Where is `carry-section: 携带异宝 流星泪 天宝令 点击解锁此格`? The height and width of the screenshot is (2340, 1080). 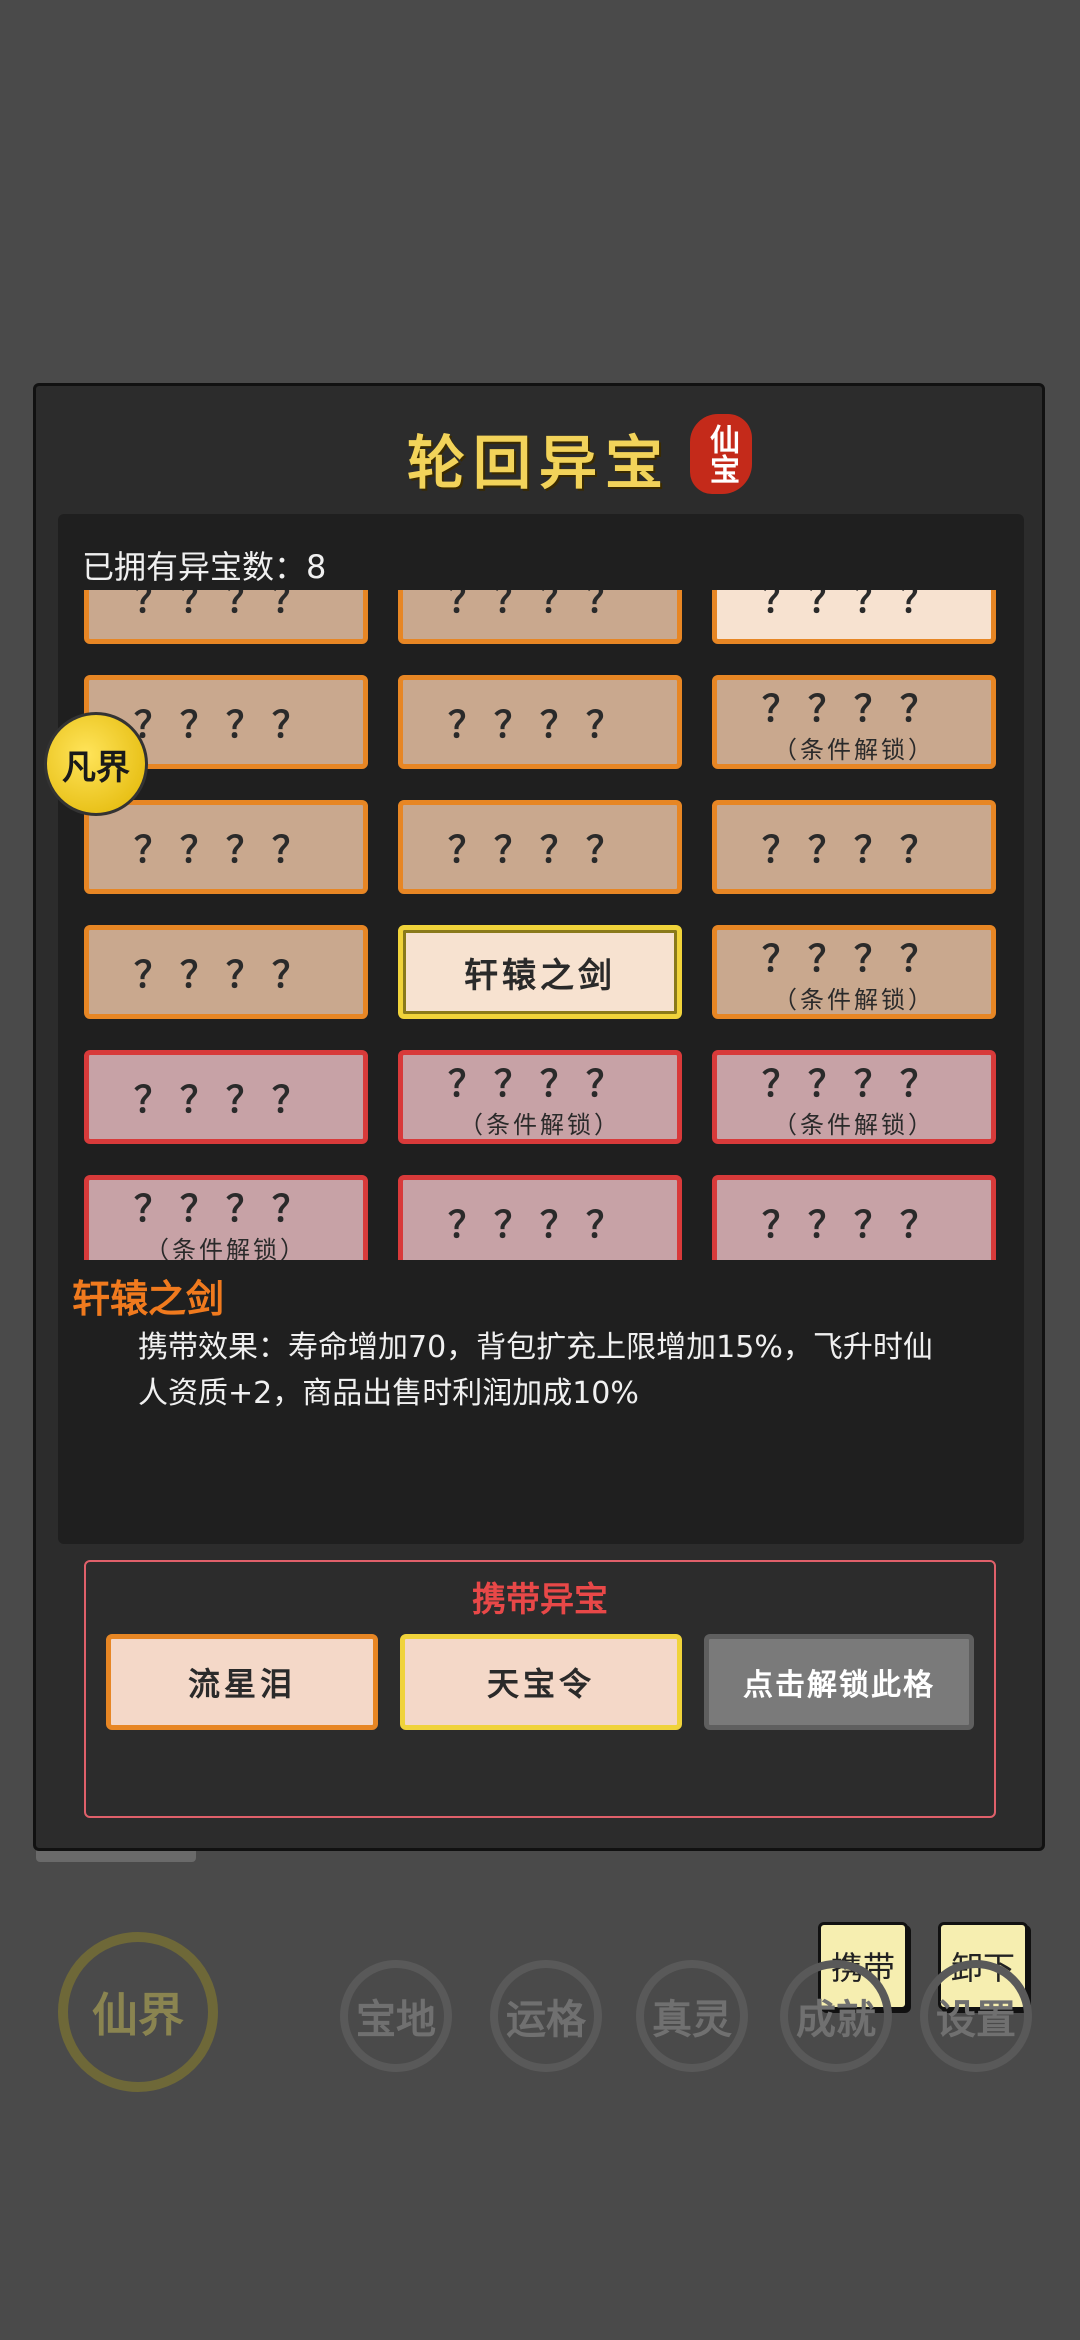 carry-section: 携带异宝 流星泪 天宝令 点击解锁此格 is located at coordinates (540, 1689).